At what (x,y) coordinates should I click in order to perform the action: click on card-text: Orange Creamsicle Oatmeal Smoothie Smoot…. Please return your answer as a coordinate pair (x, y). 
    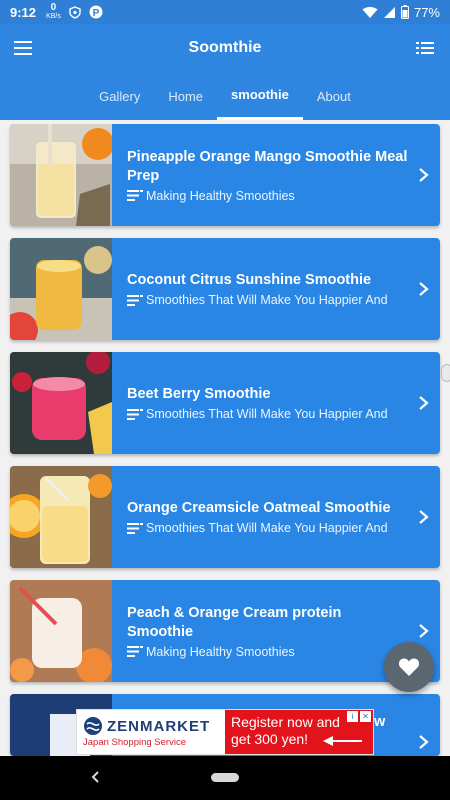
    Looking at the image, I should click on (276, 517).